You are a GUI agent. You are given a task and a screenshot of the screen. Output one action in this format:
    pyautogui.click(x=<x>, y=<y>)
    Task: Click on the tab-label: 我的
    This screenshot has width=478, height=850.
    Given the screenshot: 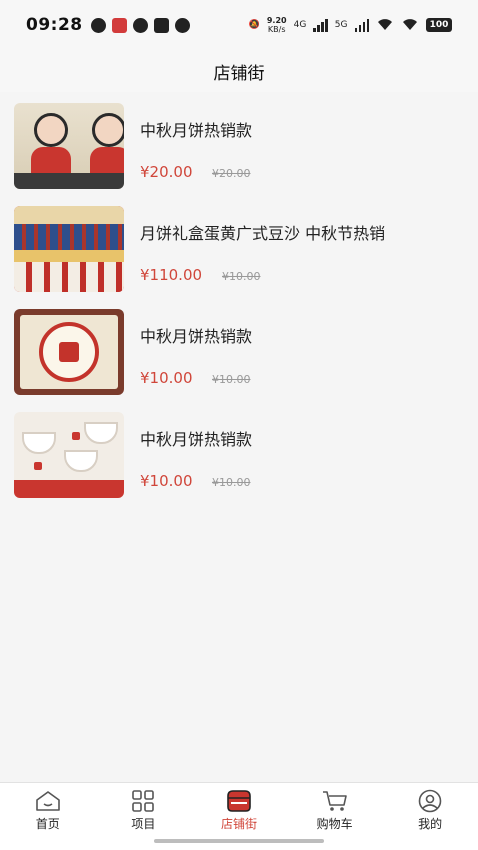 What is the action you would take?
    pyautogui.click(x=430, y=824)
    